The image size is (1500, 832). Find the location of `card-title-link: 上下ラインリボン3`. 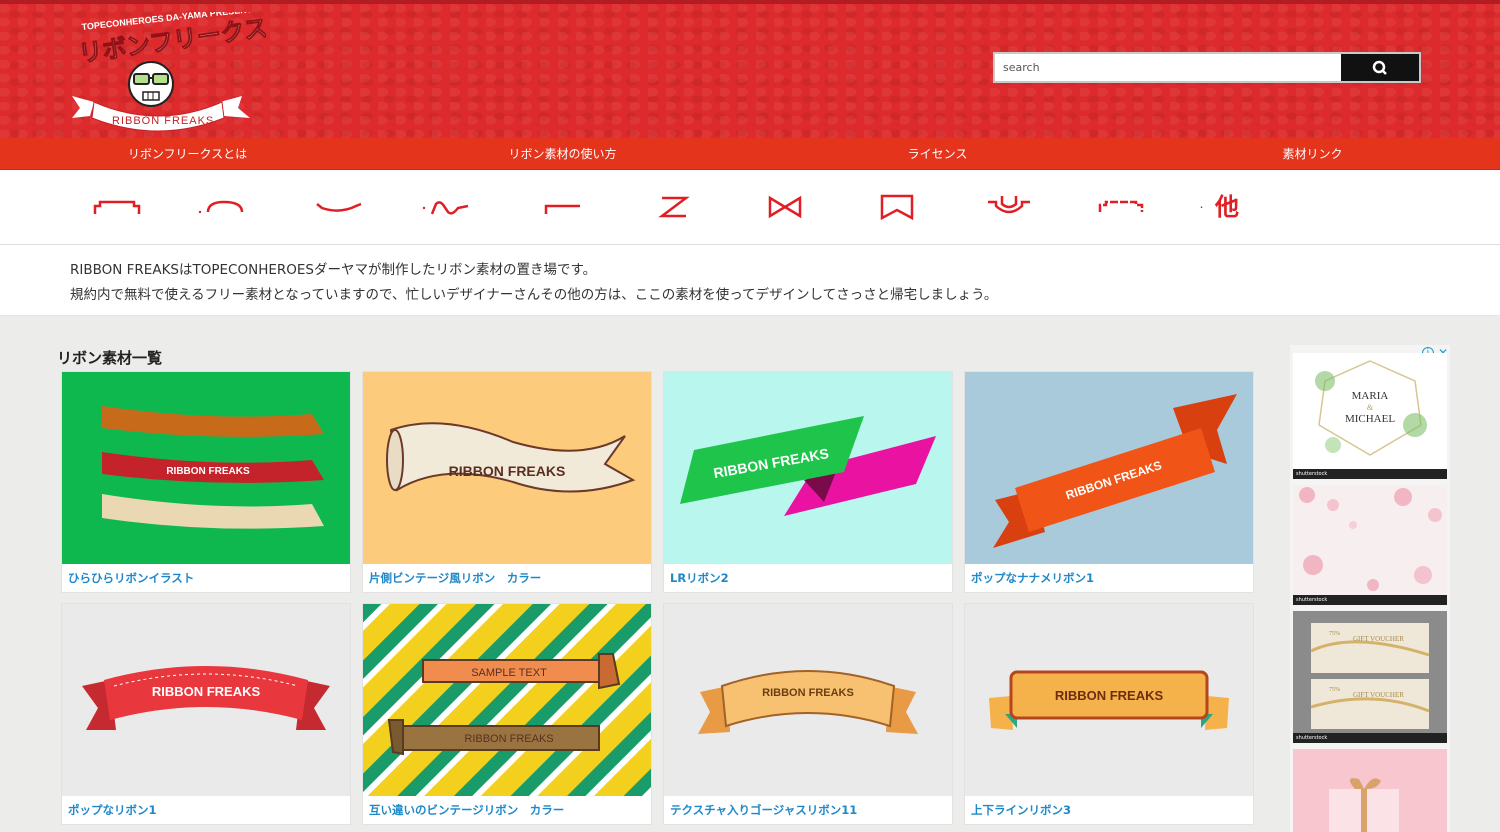

card-title-link: 上下ラインリボン3 is located at coordinates (1109, 810).